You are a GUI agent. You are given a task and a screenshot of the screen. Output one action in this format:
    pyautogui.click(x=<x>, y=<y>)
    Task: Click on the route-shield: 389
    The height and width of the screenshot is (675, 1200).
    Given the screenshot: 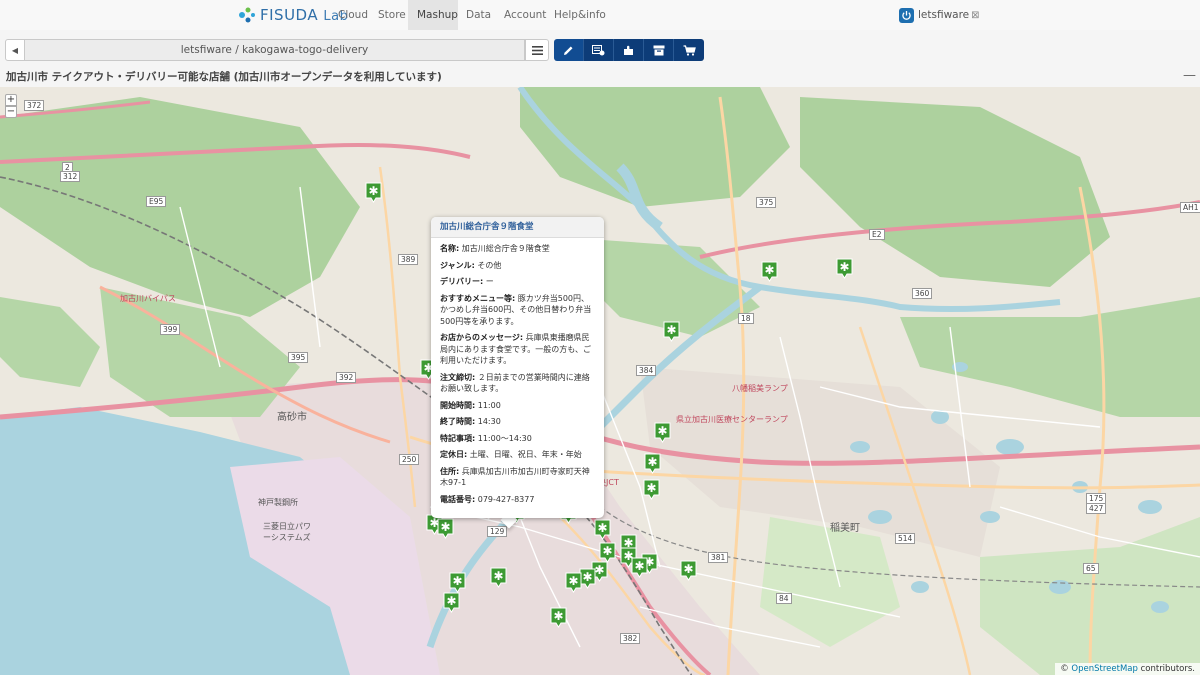 What is the action you would take?
    pyautogui.click(x=408, y=259)
    